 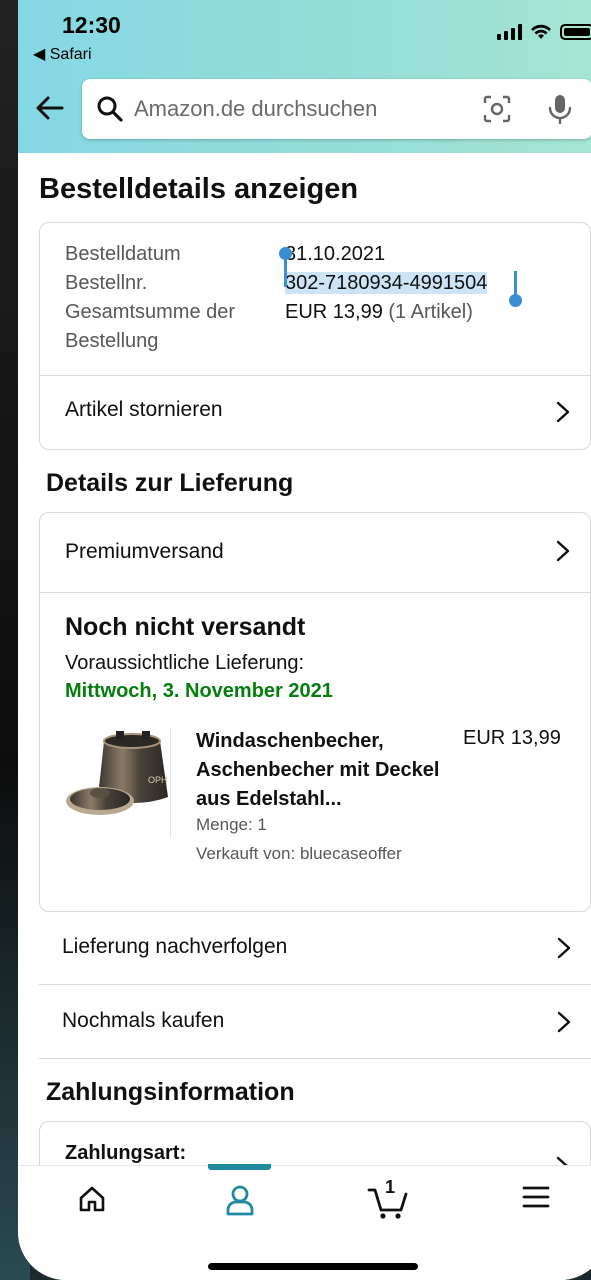 I want to click on home-icon, so click(x=92, y=1199).